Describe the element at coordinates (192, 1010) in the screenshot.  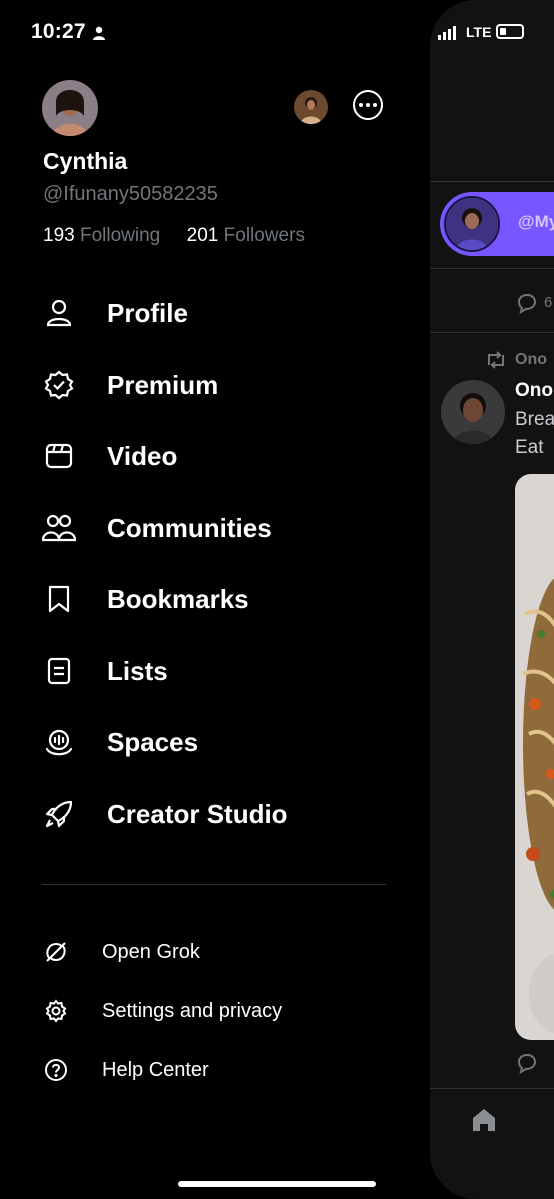
I see `menu-label: Settings and privacy` at that location.